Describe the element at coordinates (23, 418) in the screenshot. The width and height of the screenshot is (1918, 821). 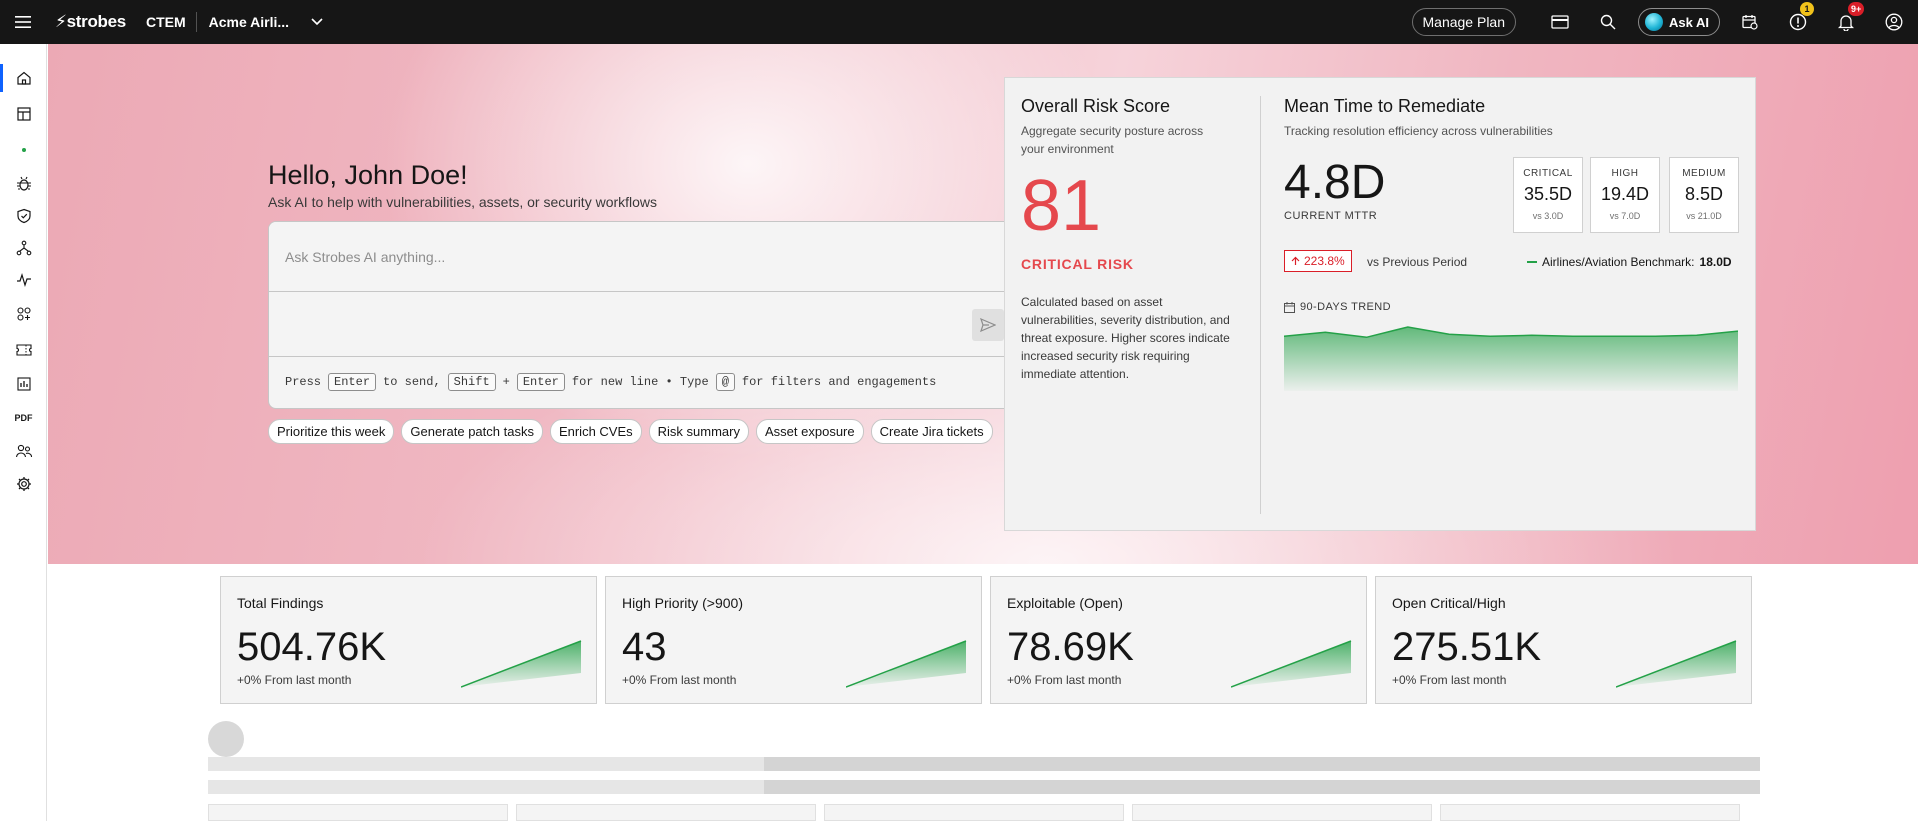
I see `sidebar-item-pdf: PDF` at that location.